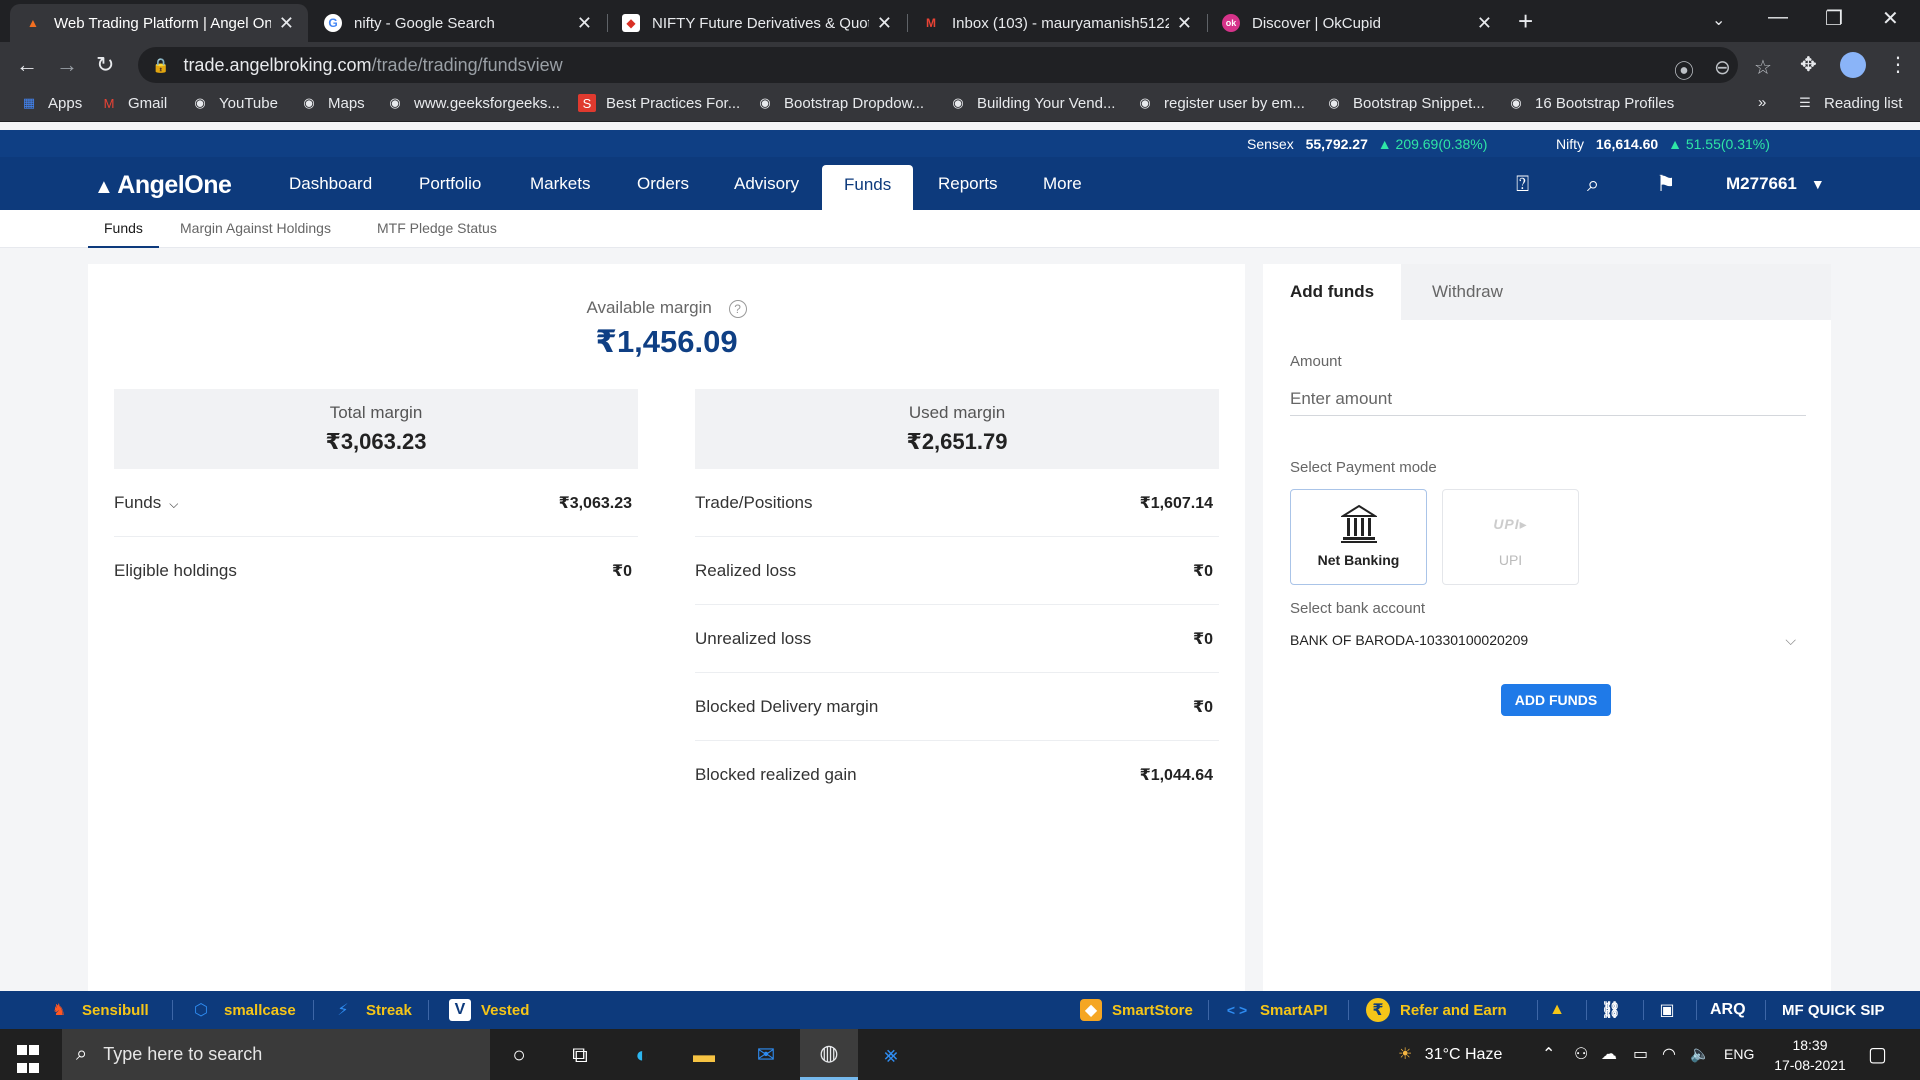  What do you see at coordinates (376, 503) in the screenshot?
I see `funds-row: Funds ⌵ ₹3,063.23` at bounding box center [376, 503].